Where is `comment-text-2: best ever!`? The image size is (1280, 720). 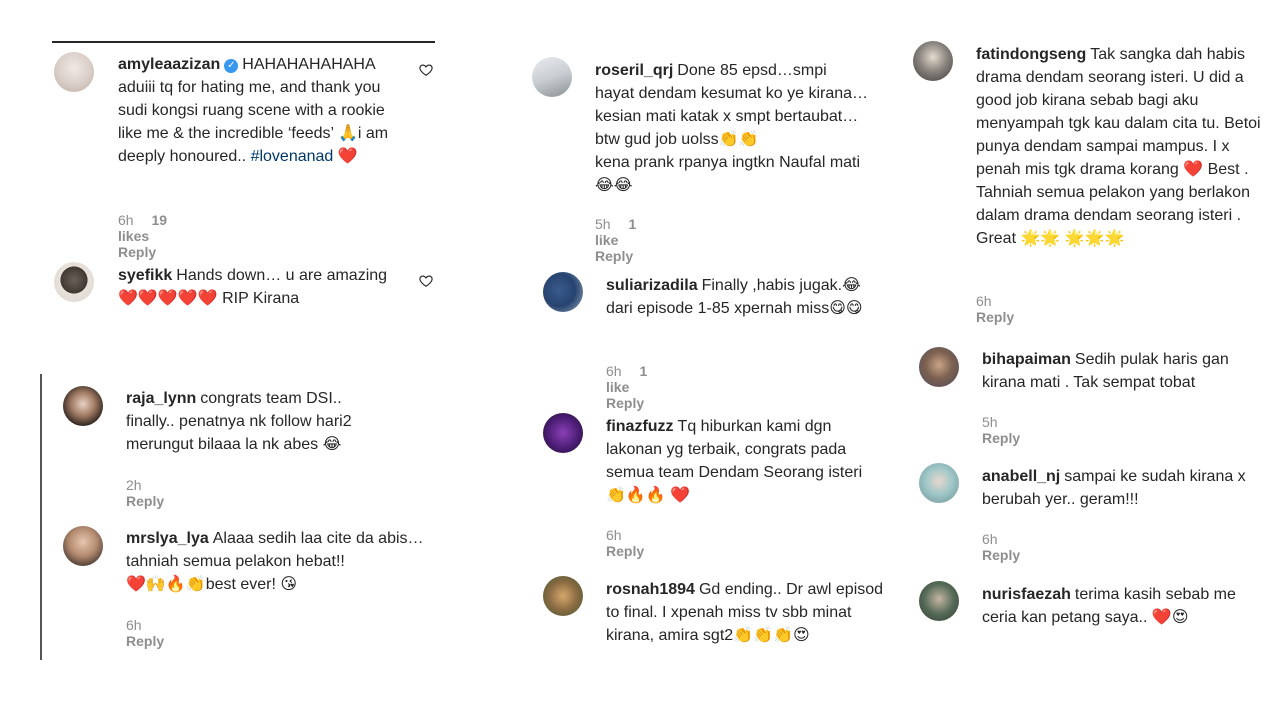 comment-text-2: best ever! is located at coordinates (240, 584).